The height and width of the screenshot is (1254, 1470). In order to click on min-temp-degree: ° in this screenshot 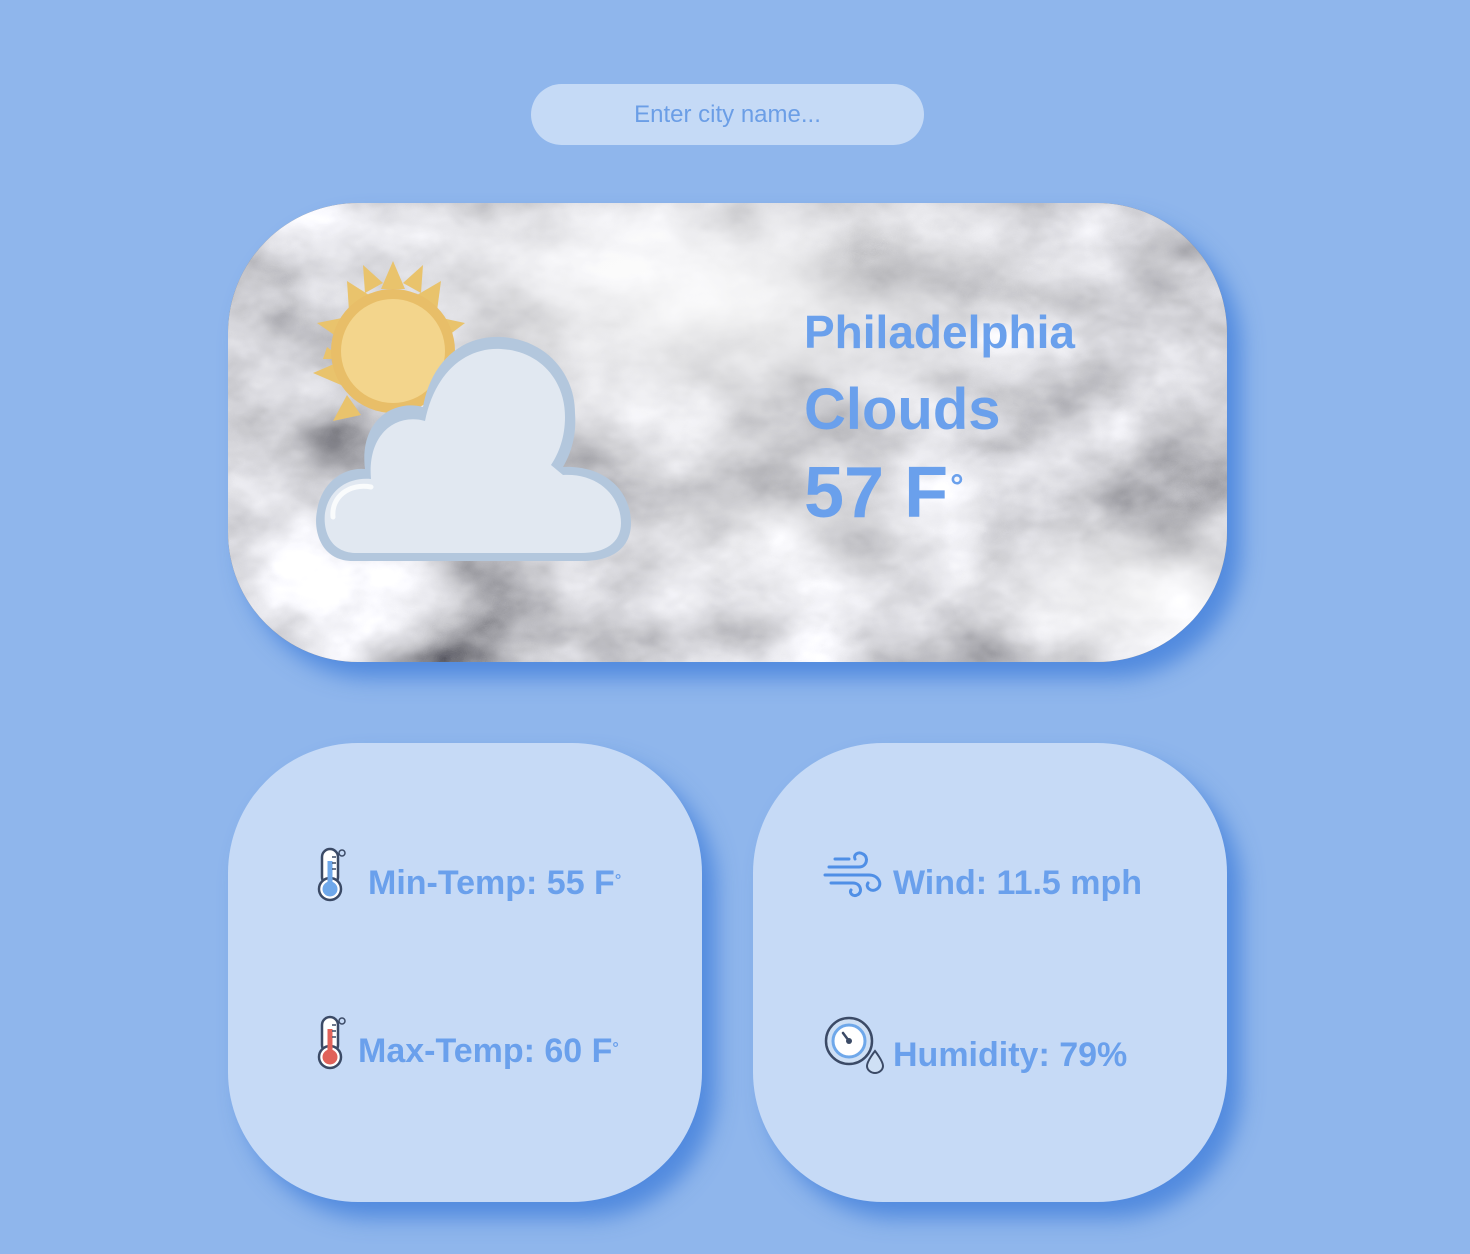, I will do `click(618, 880)`.